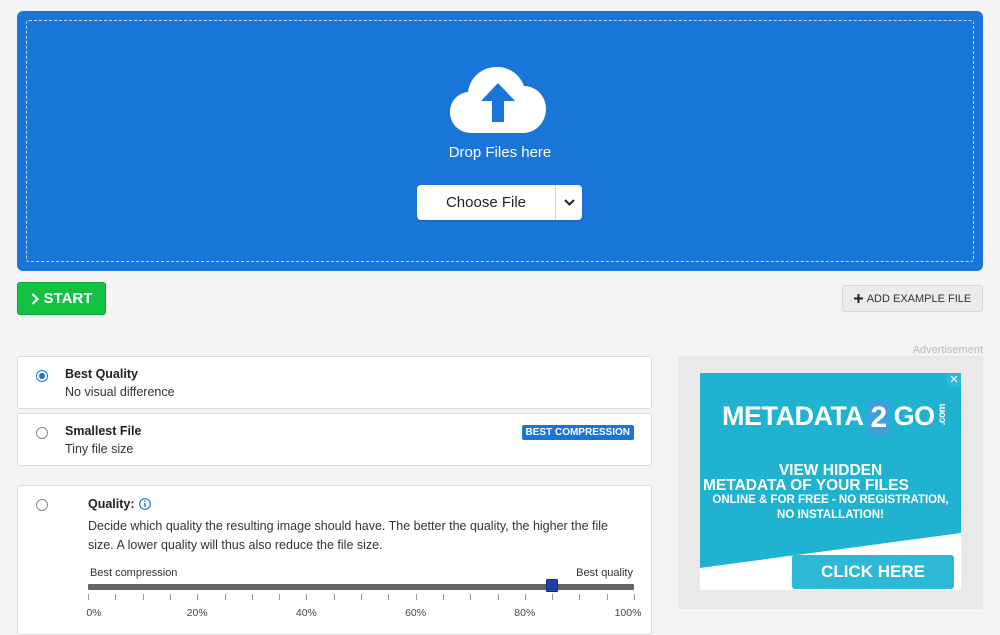 The image size is (1000, 635). I want to click on cloud-upload-icon, so click(498, 100).